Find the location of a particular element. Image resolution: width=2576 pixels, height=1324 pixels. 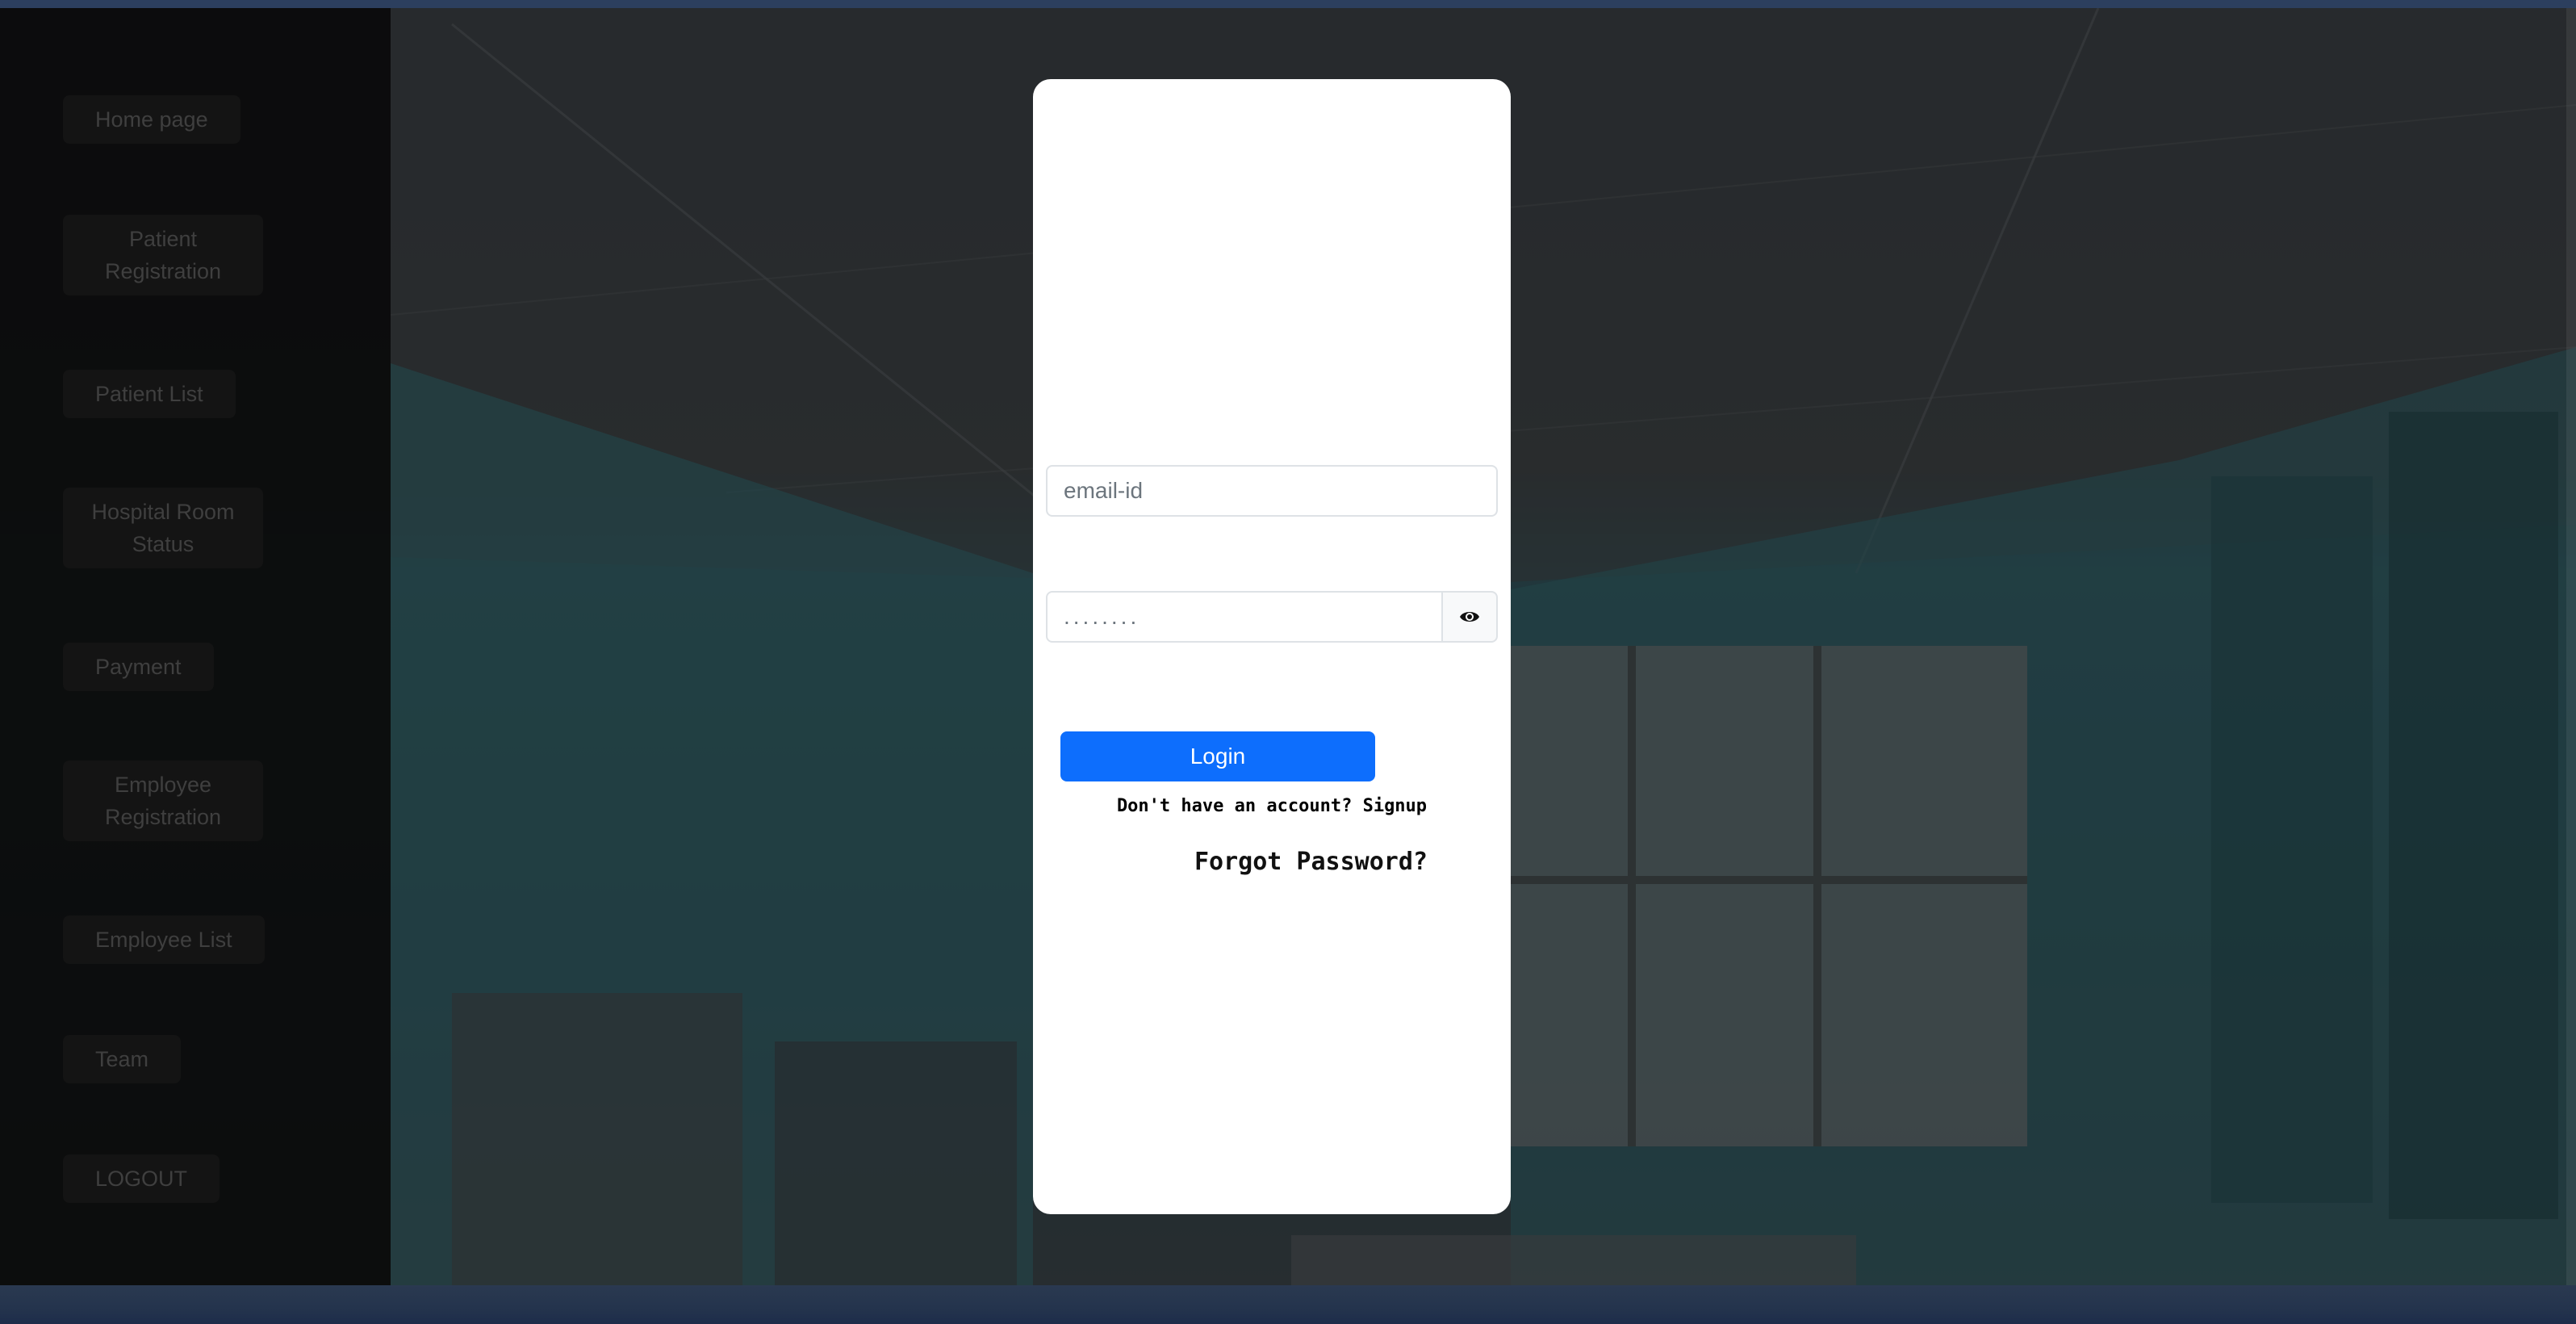

sidebar-item-home: Home page is located at coordinates (151, 120).